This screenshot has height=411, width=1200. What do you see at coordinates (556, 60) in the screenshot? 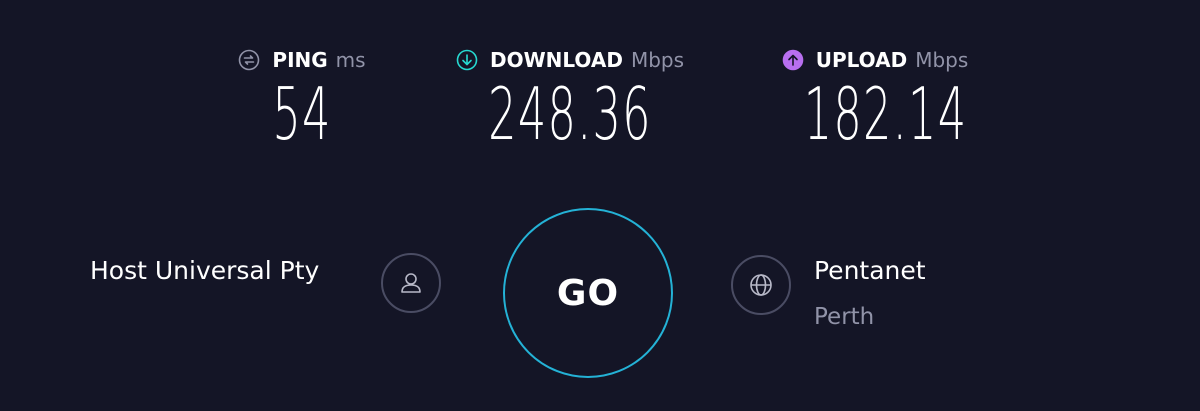
I see `download-label: DOWNLOAD` at bounding box center [556, 60].